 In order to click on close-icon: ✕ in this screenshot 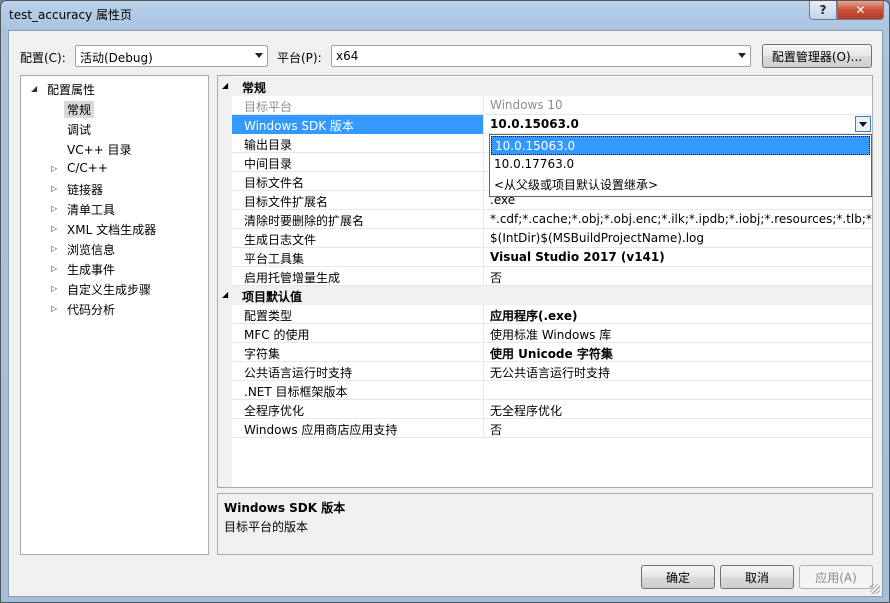, I will do `click(860, 10)`.